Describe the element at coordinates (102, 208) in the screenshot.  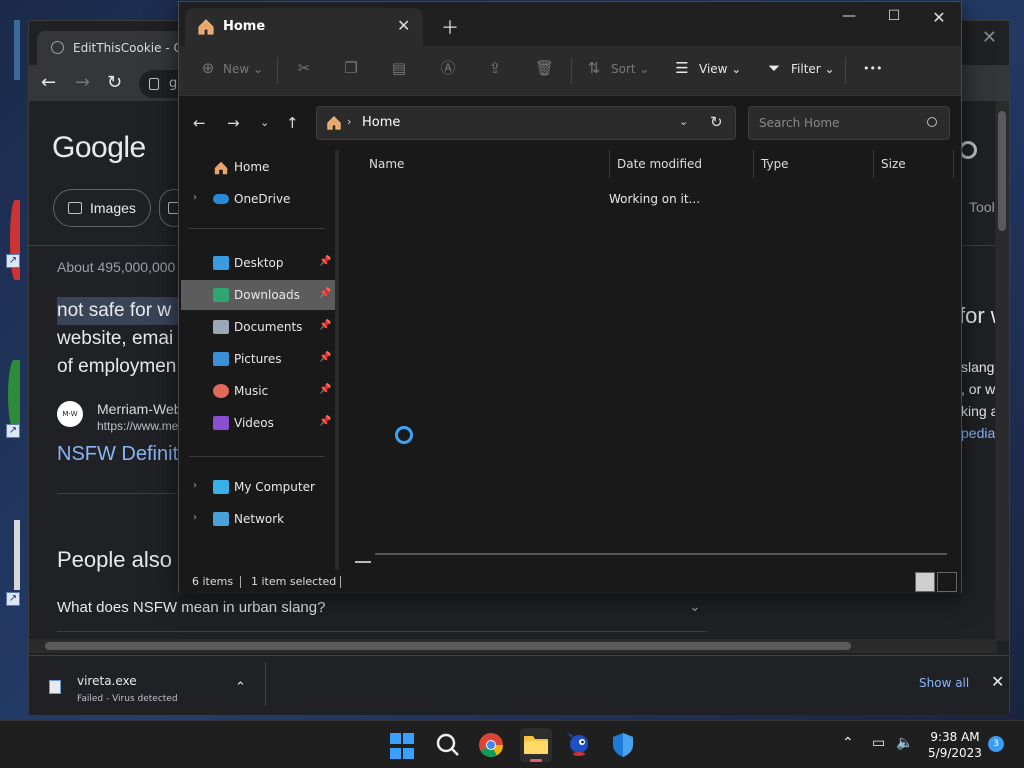
I see `images-chip: Images` at that location.